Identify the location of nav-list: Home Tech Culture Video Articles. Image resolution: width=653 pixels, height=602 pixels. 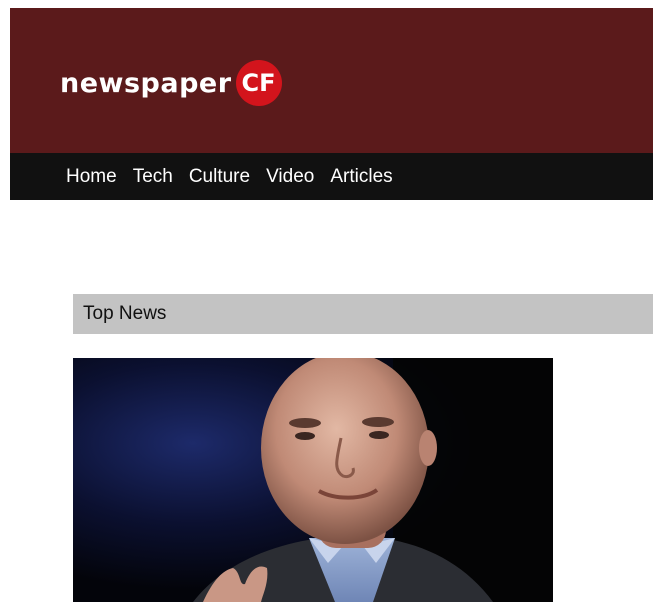
(229, 176).